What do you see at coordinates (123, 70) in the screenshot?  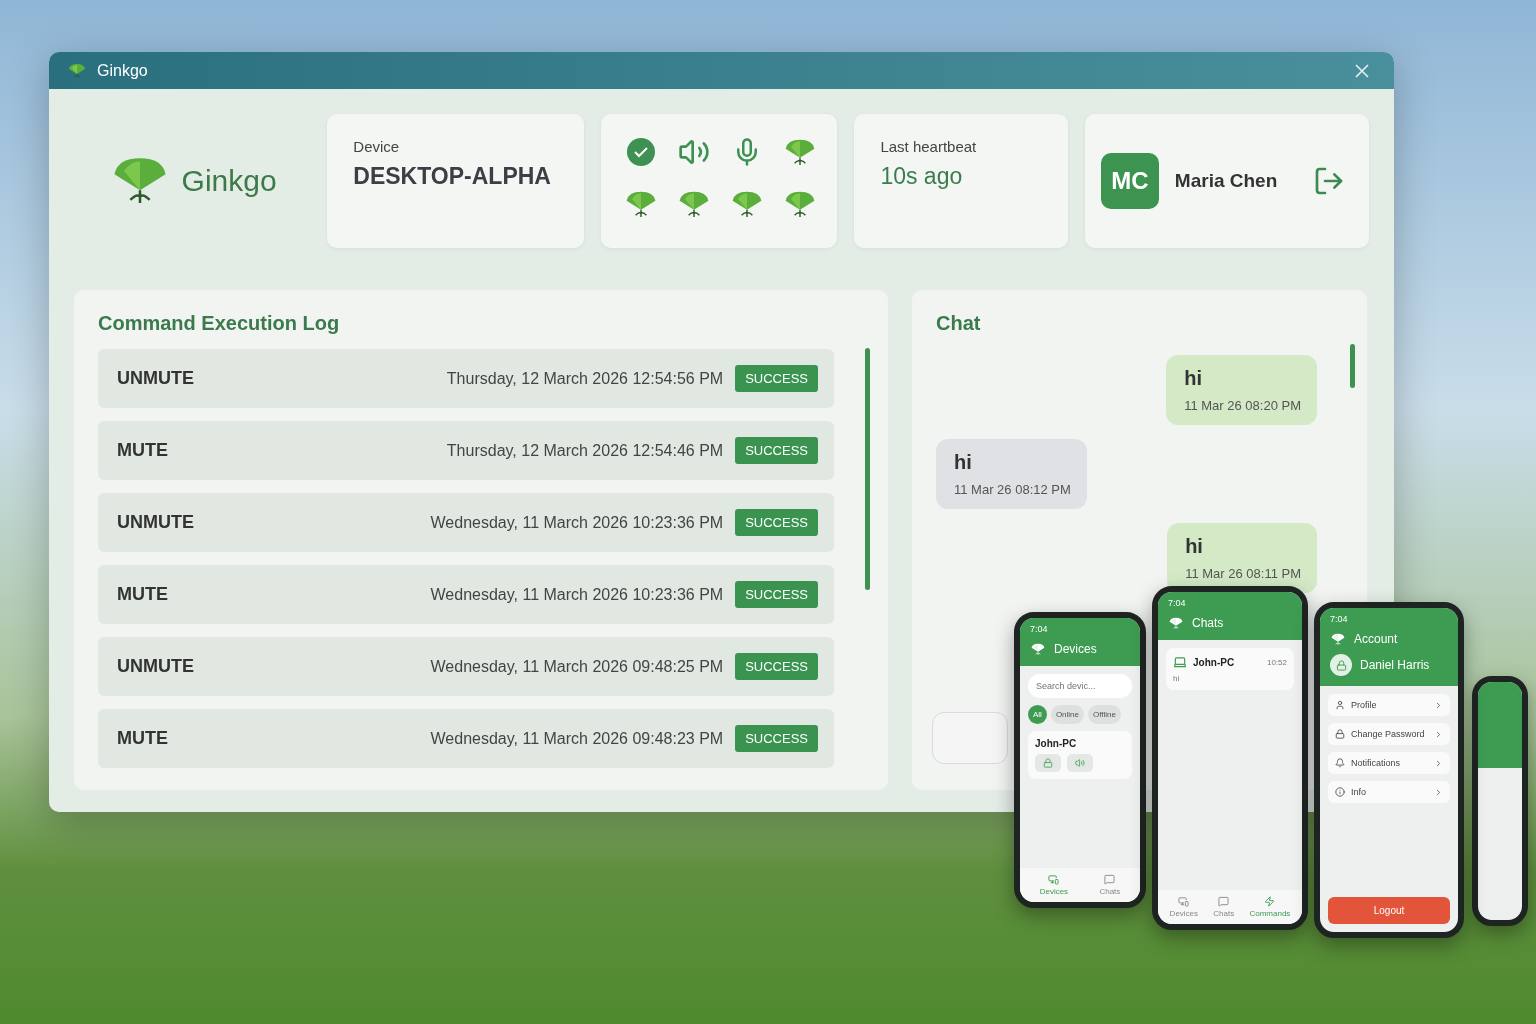 I see `window-title: Ginkgo` at bounding box center [123, 70].